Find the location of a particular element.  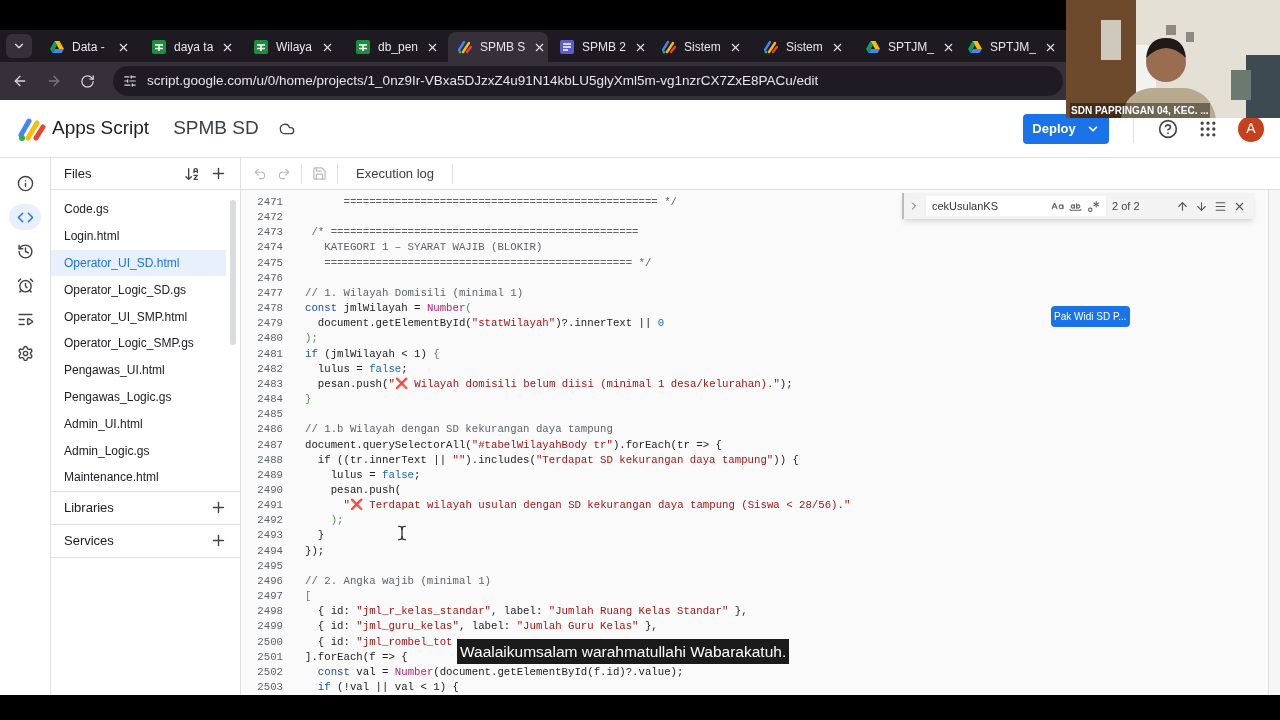

code-line: "❌ Terdapat wilayah usulan dengan SD kekurangan daya tampung (Siswa < 28/56)." is located at coordinates (596, 506).